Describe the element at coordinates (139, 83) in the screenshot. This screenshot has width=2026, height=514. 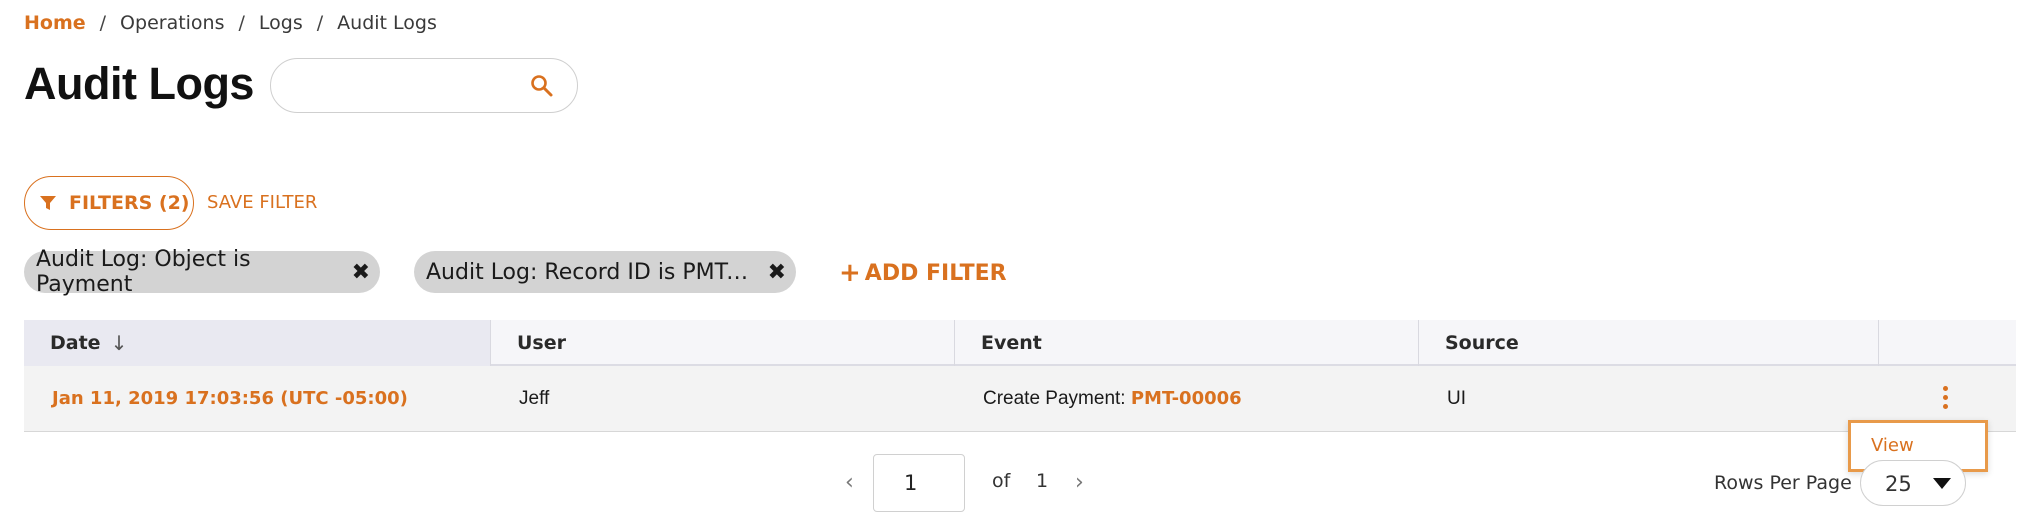
I see `page-title: Audit Logs` at that location.